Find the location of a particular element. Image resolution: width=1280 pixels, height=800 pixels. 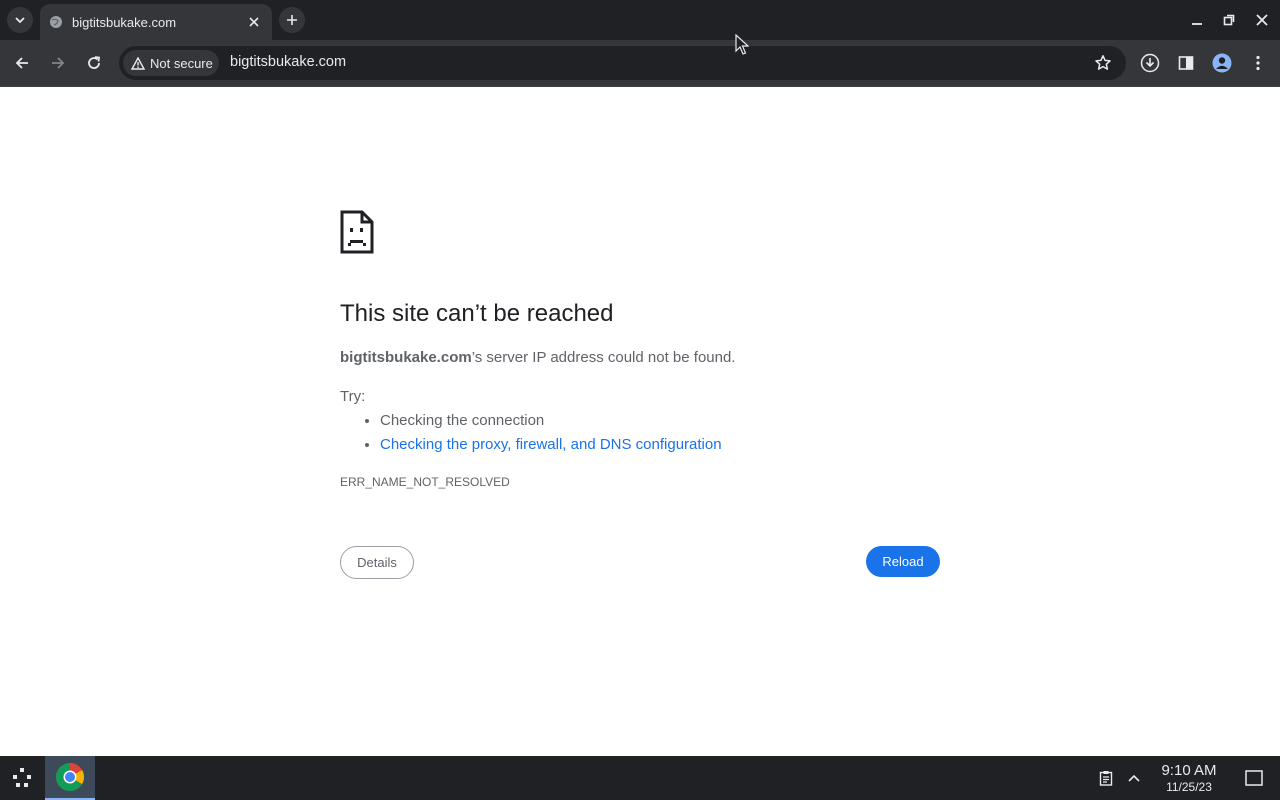

taskbar: 9:10 AM 11/25/23 is located at coordinates (640, 778).